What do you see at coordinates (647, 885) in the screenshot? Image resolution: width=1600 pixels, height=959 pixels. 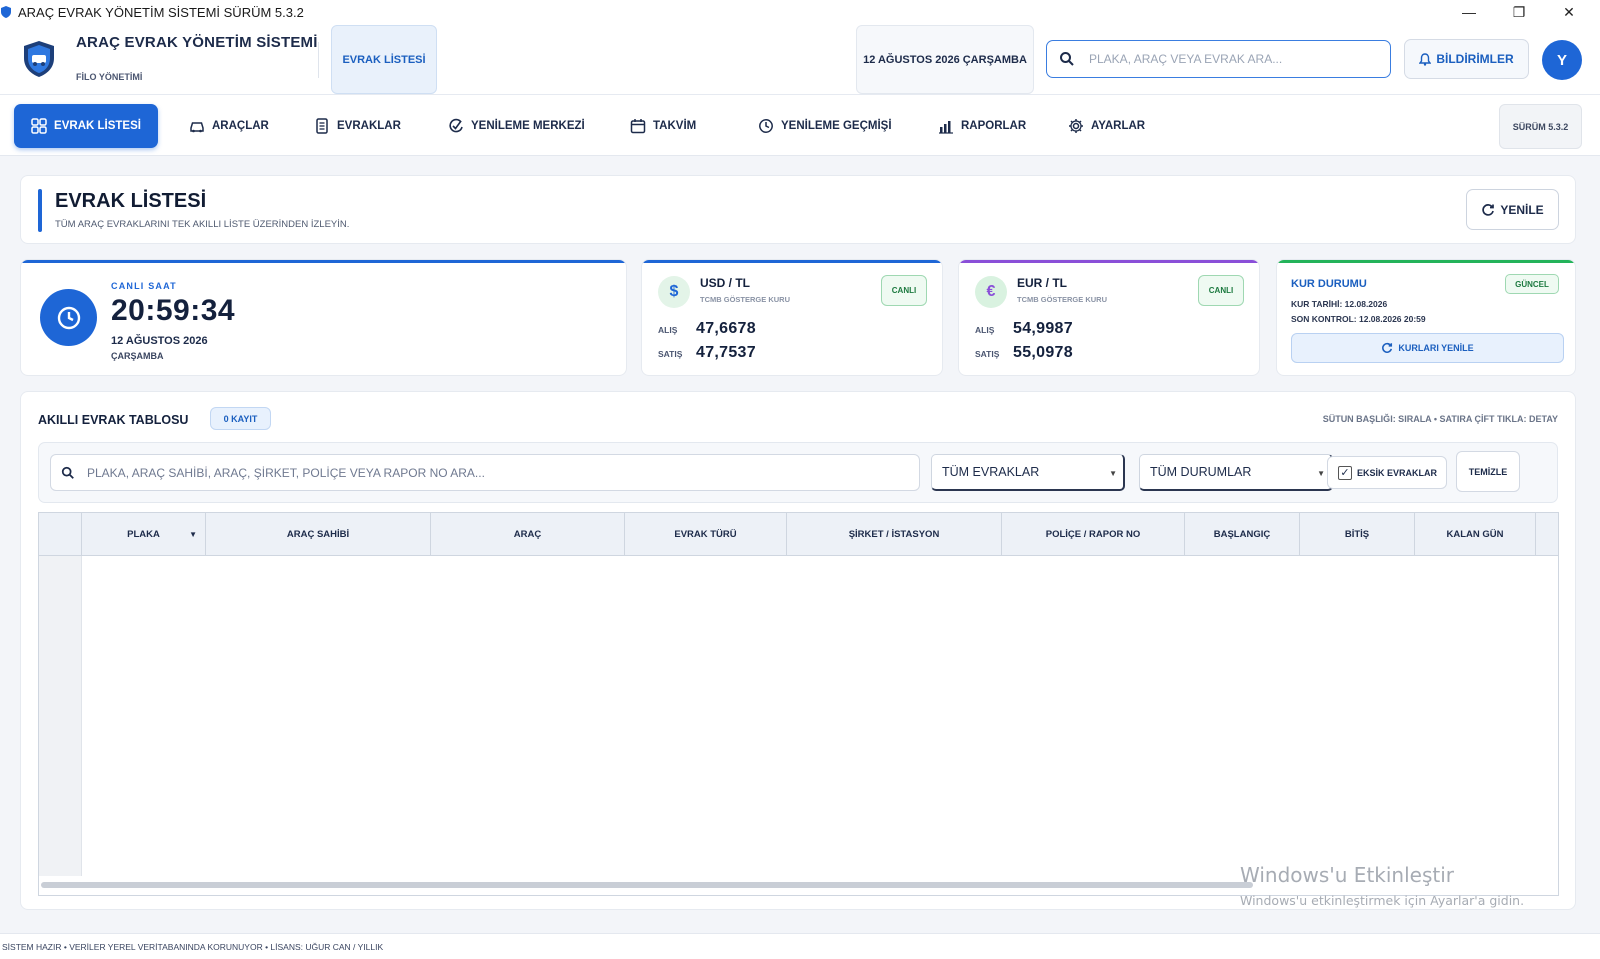 I see `horizontal-scrollbar` at bounding box center [647, 885].